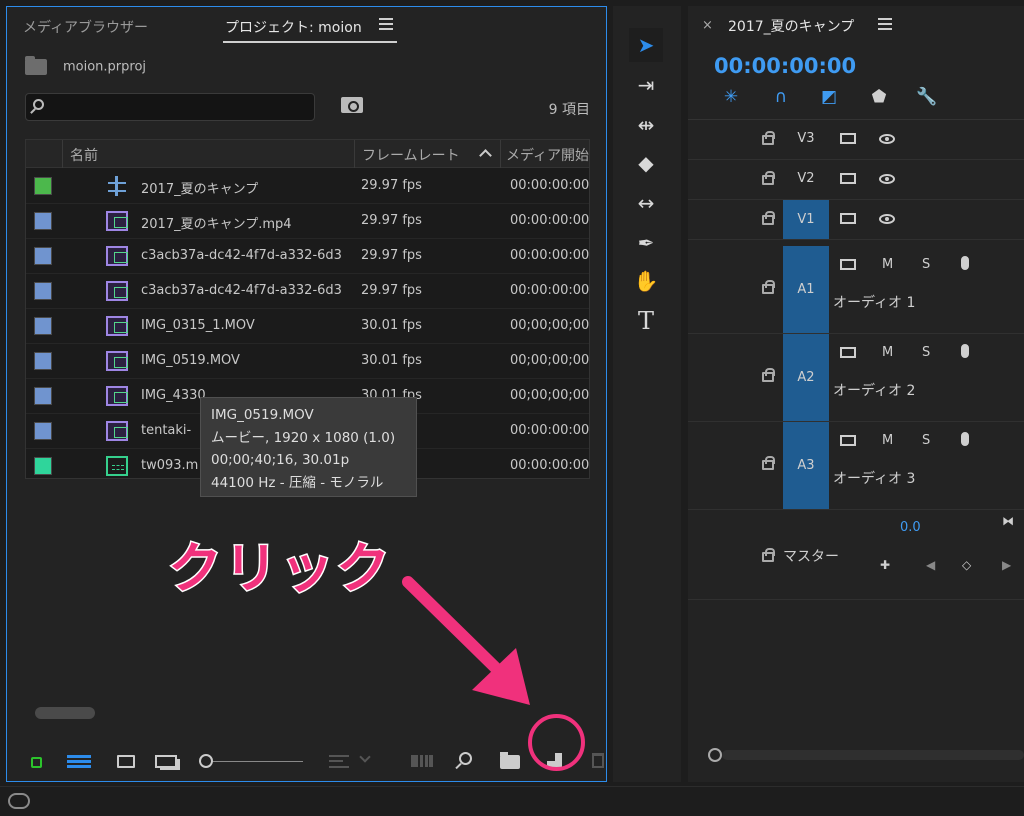 The height and width of the screenshot is (816, 1024). What do you see at coordinates (307, 186) in the screenshot?
I see `table-row: 2017_夏のキャンプ 29.97 fps 00:00:00:00` at bounding box center [307, 186].